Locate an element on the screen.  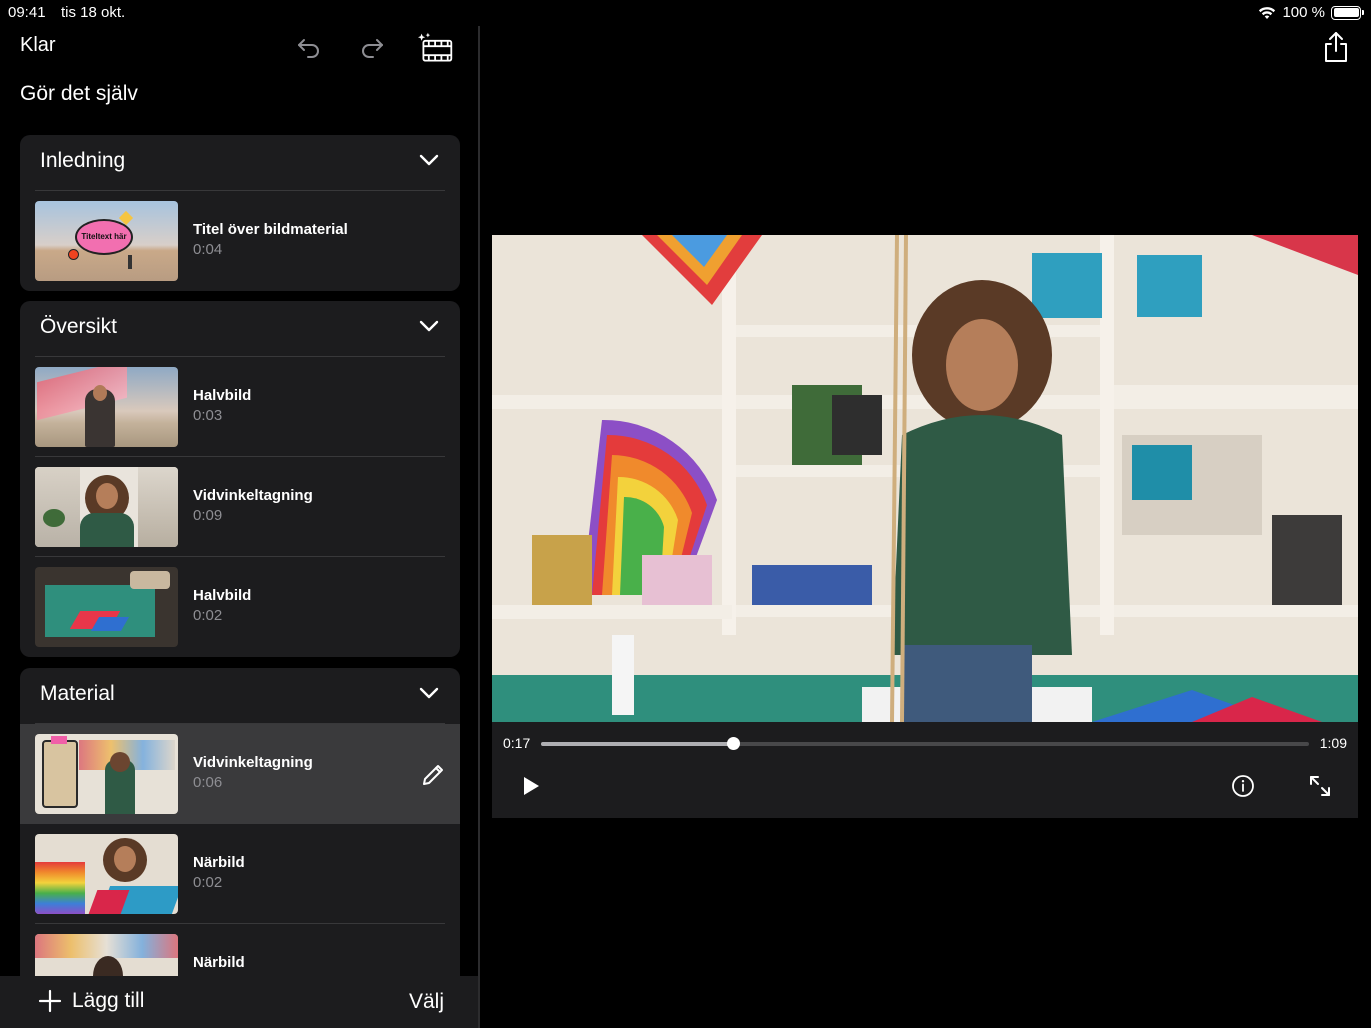
add-button: Lägg till is located at coordinates (91, 1001).